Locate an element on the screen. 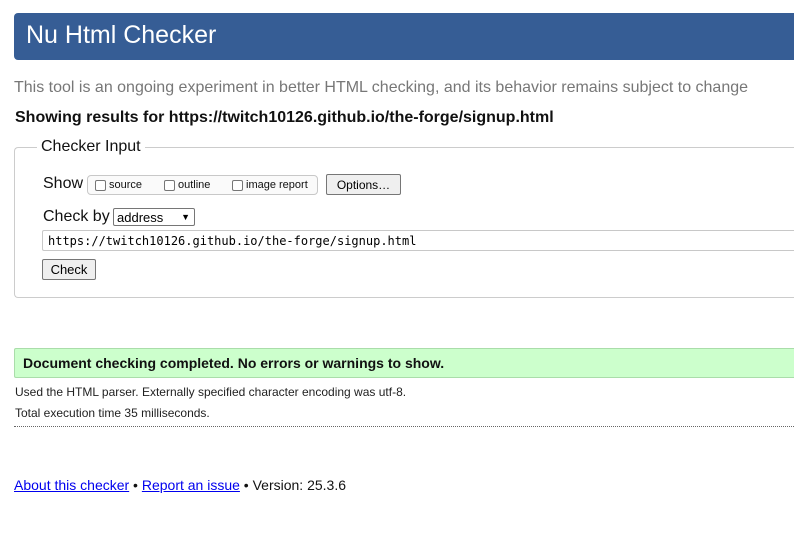 Image resolution: width=794 pixels, height=546 pixels. check-by-select: address ▼ is located at coordinates (154, 217).